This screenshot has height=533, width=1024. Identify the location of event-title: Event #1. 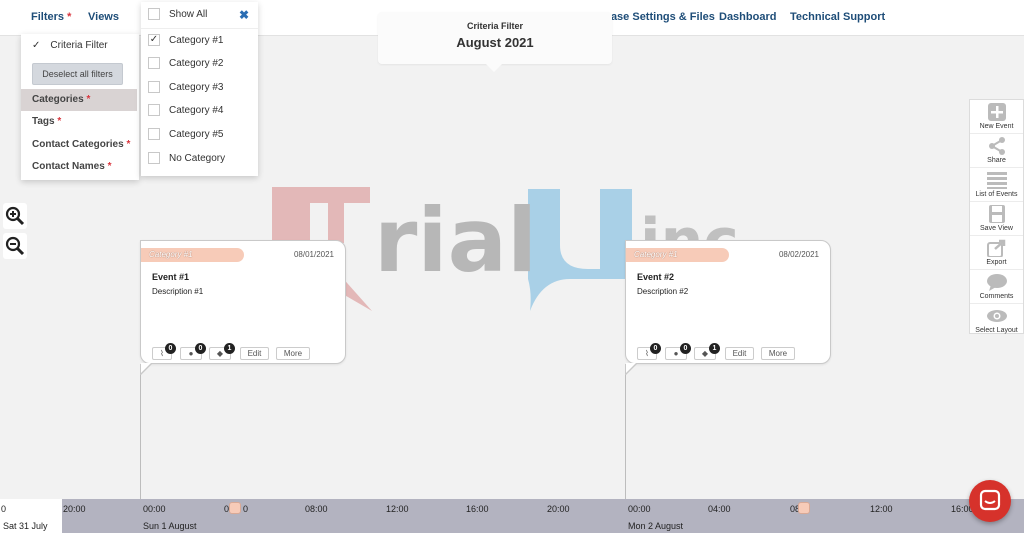
(171, 277).